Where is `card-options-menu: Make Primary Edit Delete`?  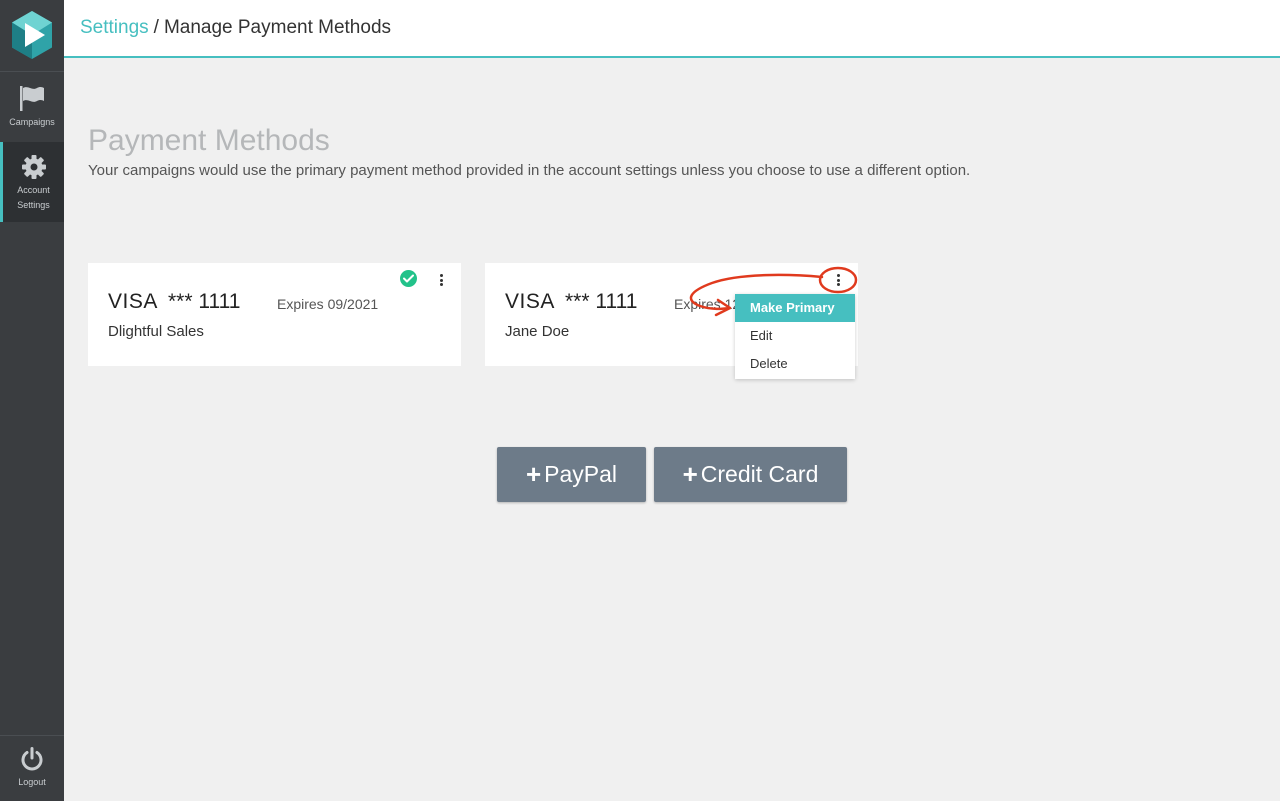
card-options-menu: Make Primary Edit Delete is located at coordinates (795, 336).